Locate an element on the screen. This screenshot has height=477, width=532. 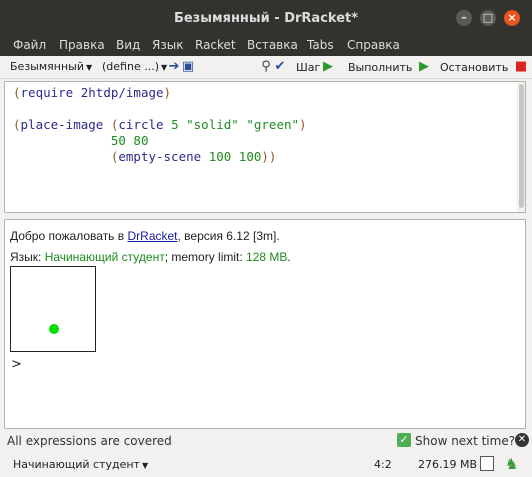
repl-prompt: > is located at coordinates (16, 364).